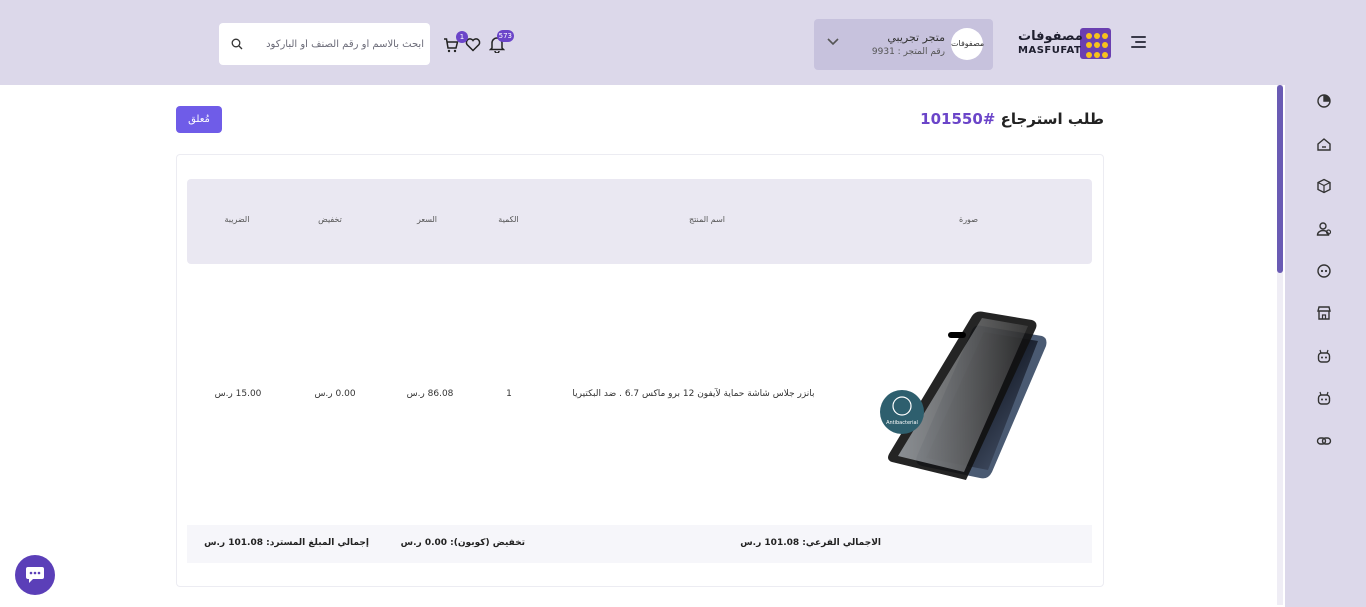  What do you see at coordinates (1324, 271) in the screenshot?
I see `sales-icon` at bounding box center [1324, 271].